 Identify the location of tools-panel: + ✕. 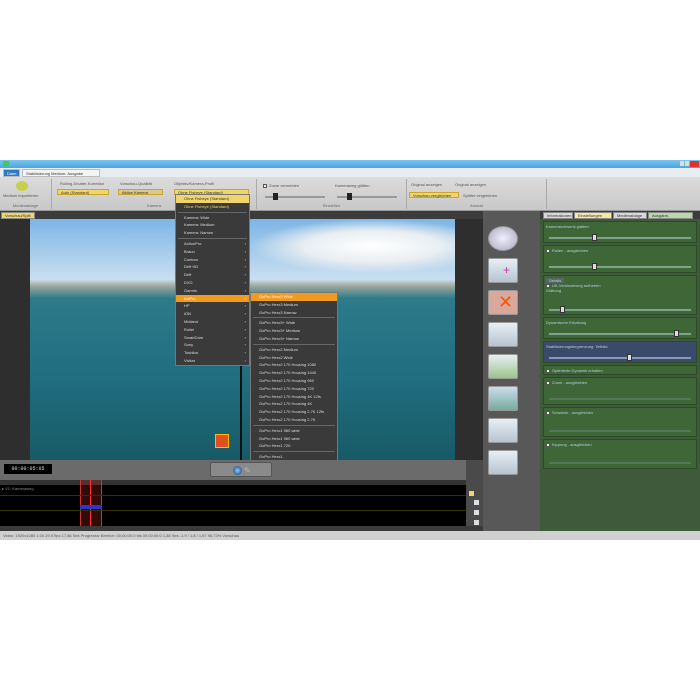
(511, 371).